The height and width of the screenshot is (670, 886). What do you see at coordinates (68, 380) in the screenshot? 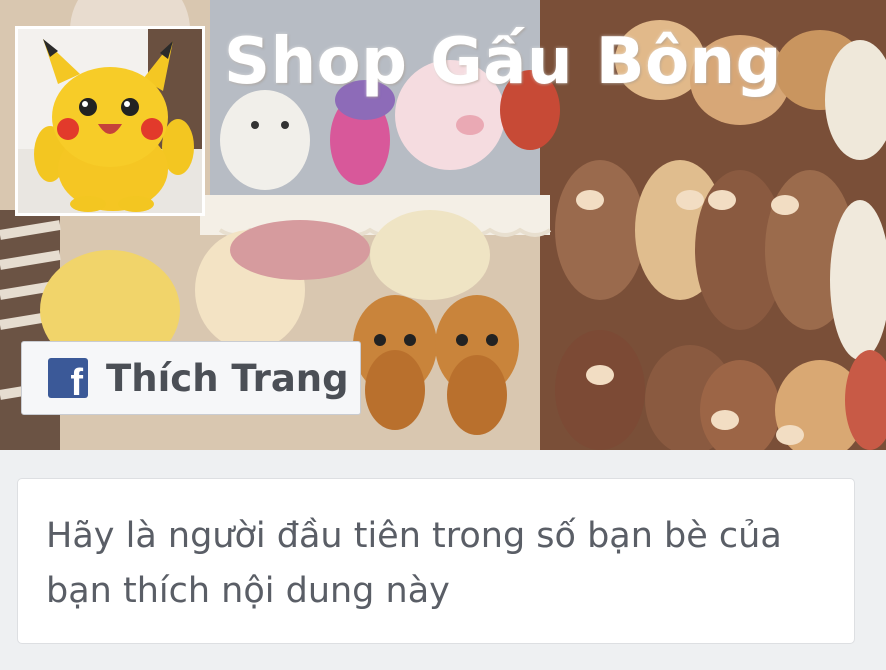
I see `facebook-icon: f` at bounding box center [68, 380].